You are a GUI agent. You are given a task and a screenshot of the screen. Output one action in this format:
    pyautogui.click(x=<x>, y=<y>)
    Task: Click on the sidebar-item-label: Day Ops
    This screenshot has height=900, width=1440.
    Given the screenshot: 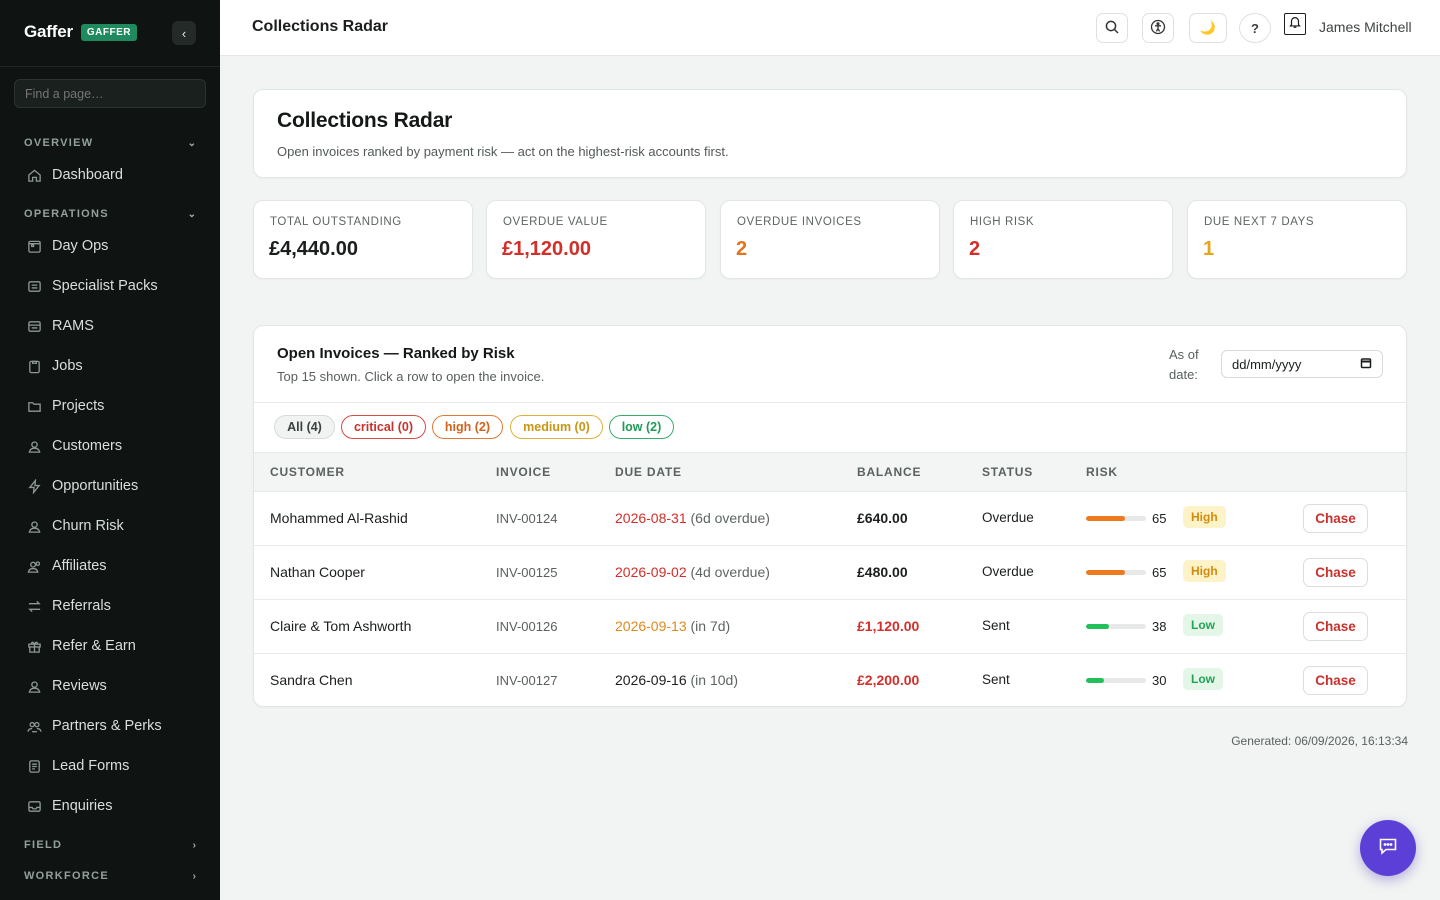 What is the action you would take?
    pyautogui.click(x=80, y=246)
    